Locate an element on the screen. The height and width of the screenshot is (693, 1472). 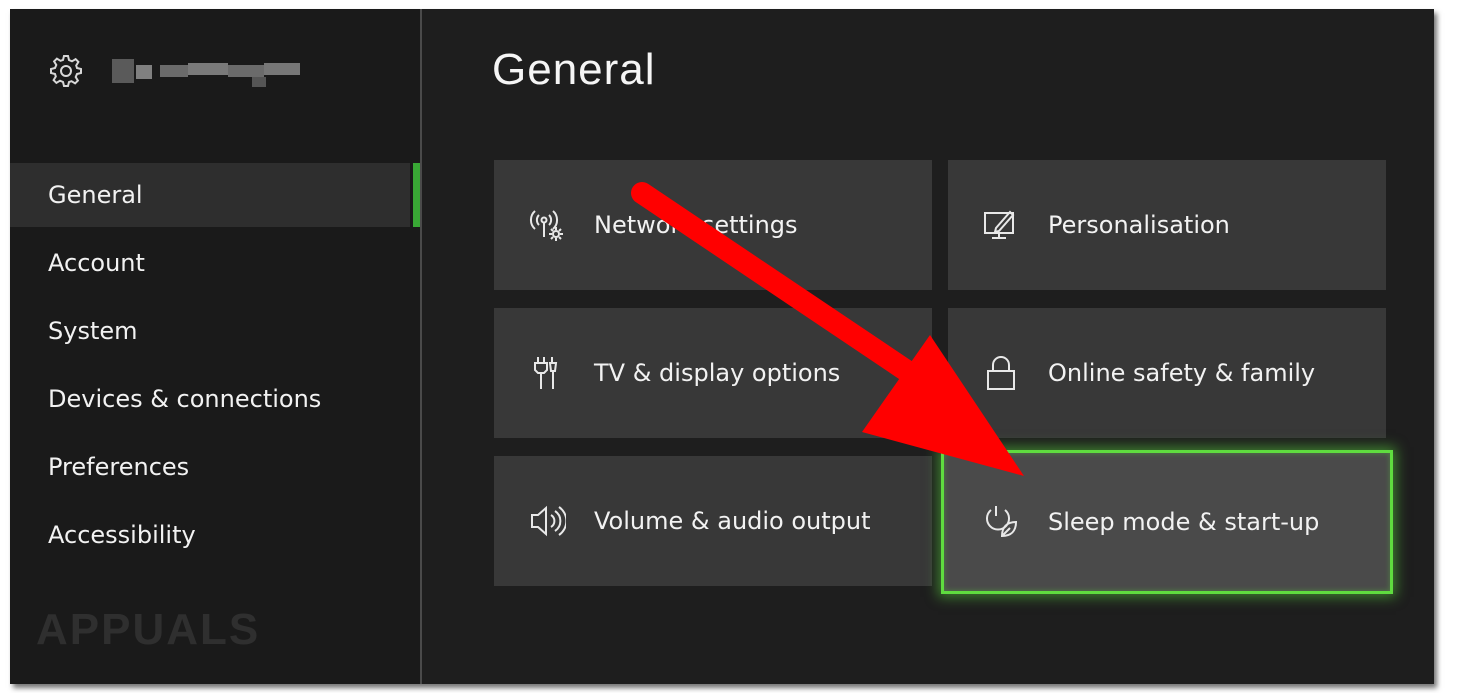
tile-volume-audio-output: Volume & audio output is located at coordinates (713, 521).